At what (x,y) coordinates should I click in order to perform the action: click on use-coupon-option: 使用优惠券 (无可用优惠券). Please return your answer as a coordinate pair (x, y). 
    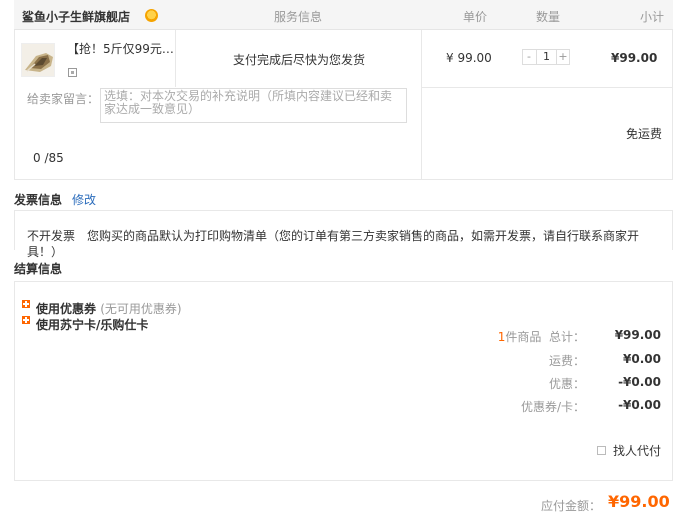
    Looking at the image, I should click on (109, 308).